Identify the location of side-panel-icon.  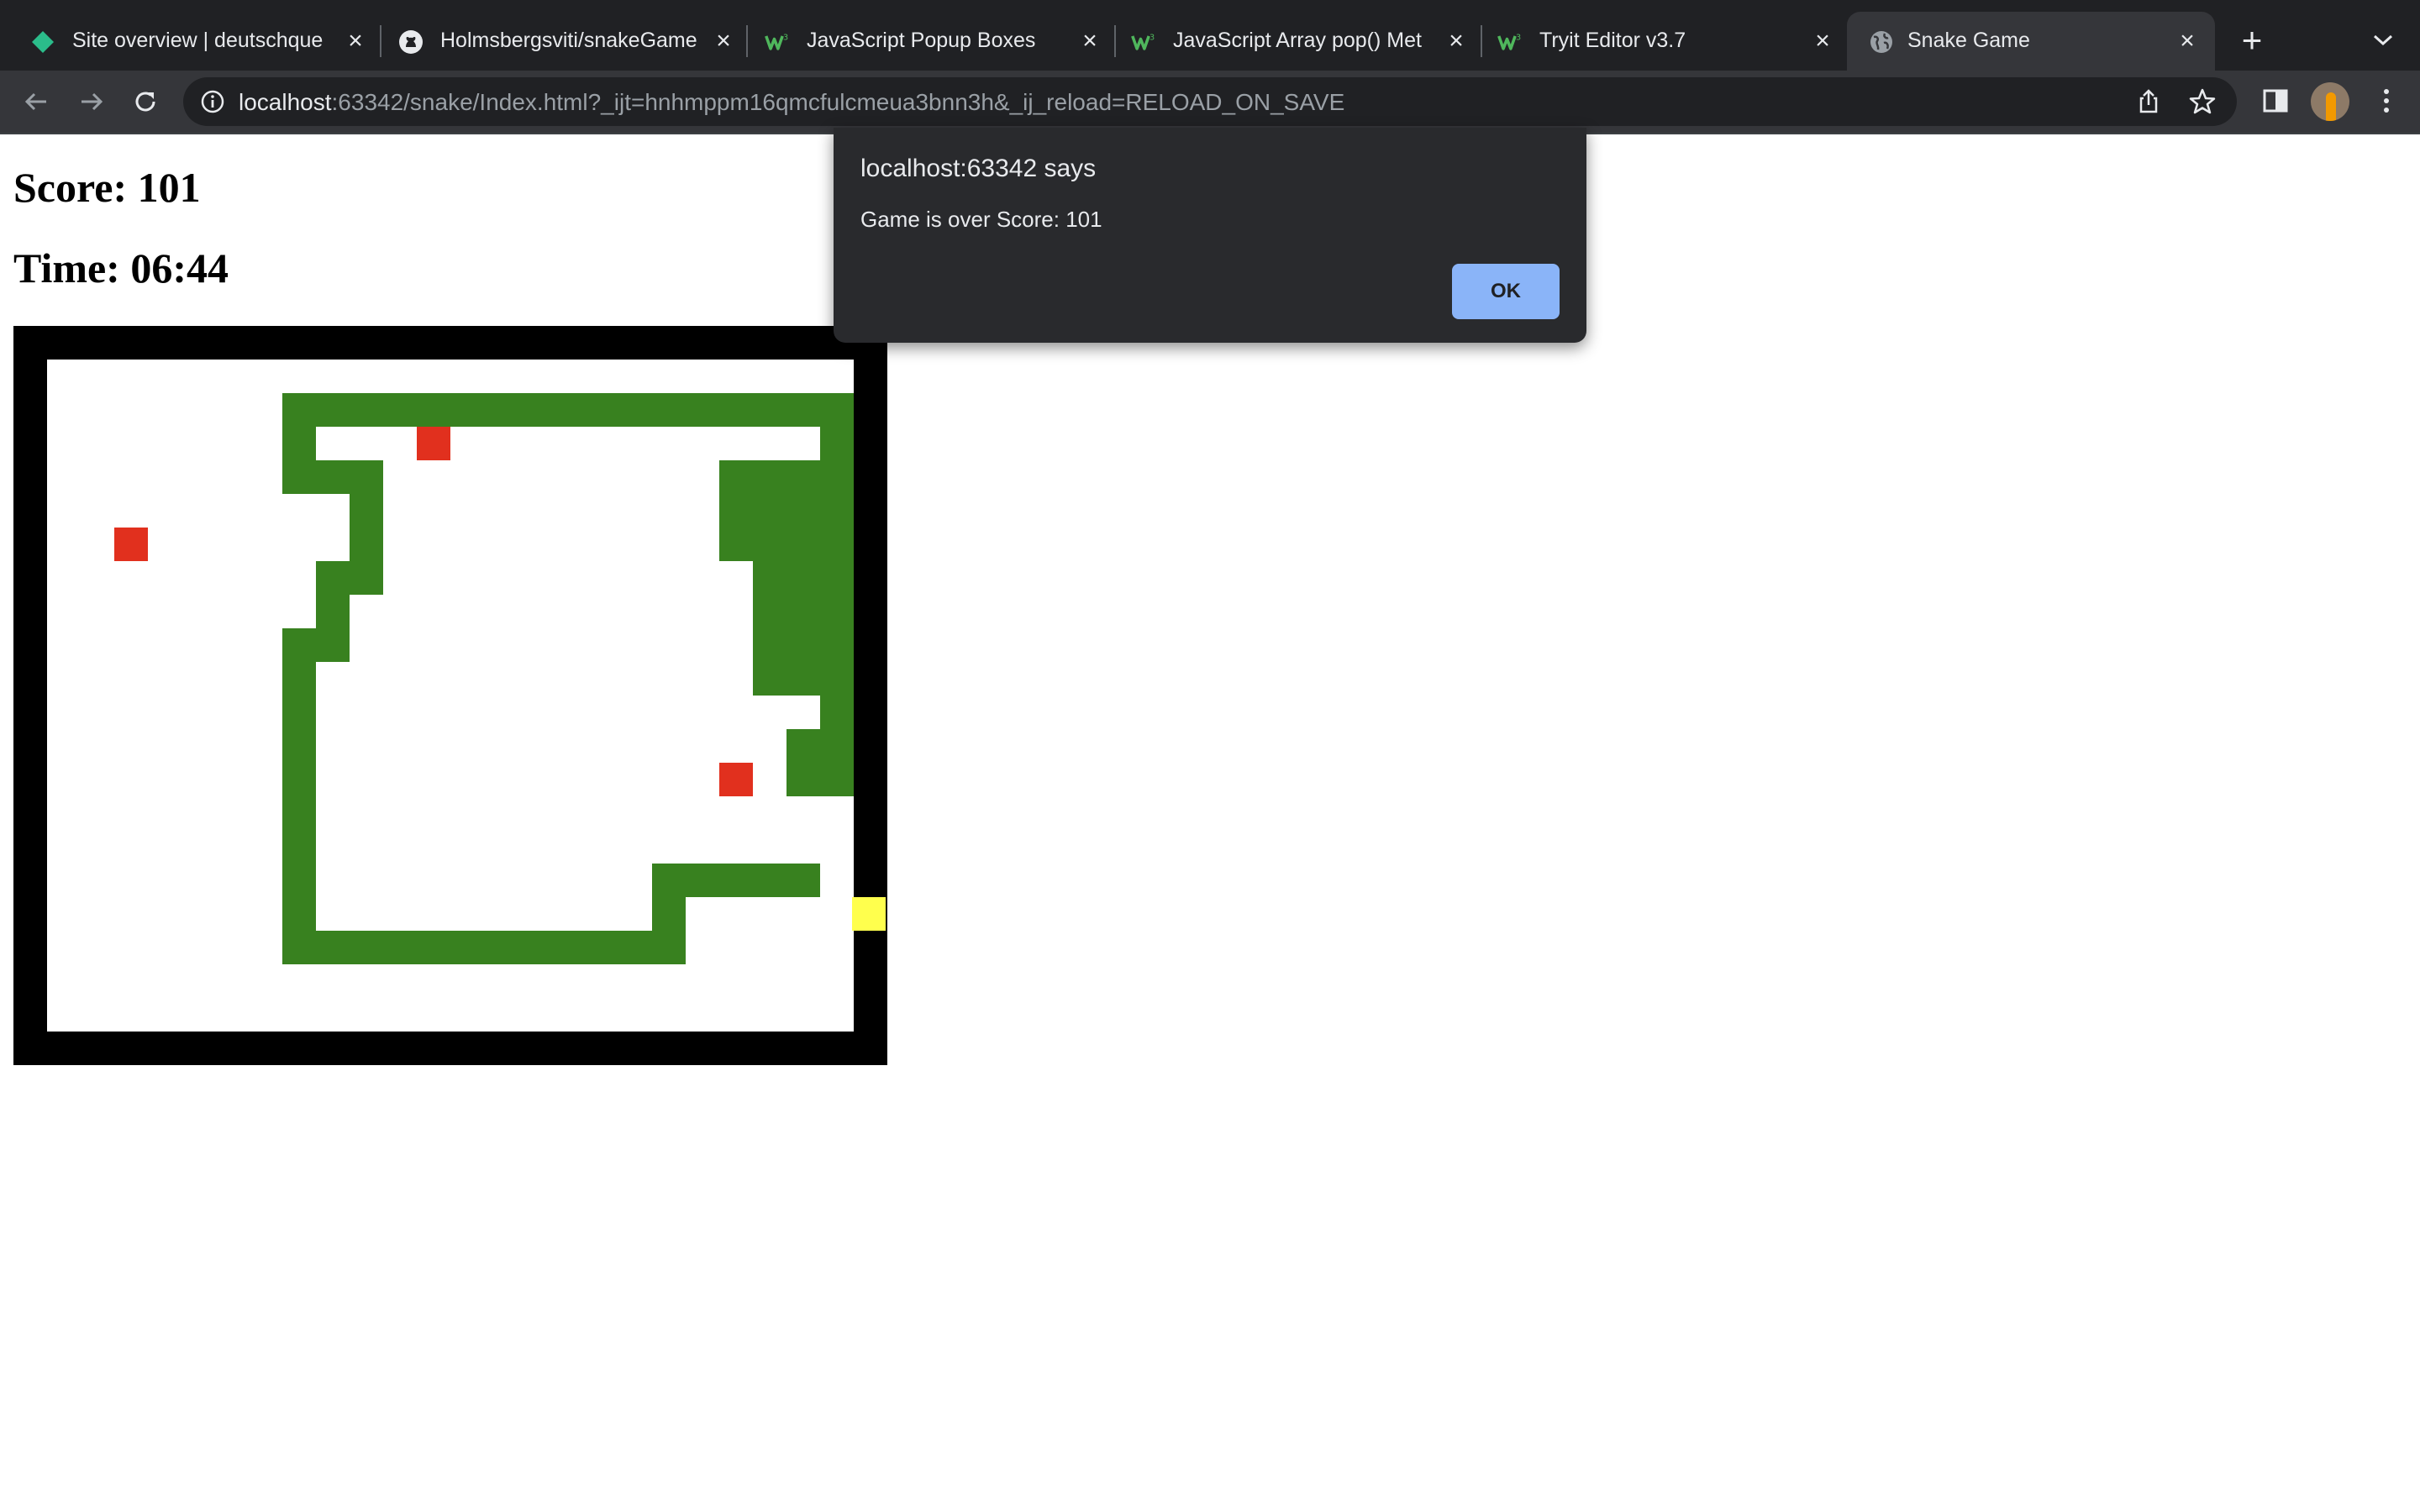
(2275, 101).